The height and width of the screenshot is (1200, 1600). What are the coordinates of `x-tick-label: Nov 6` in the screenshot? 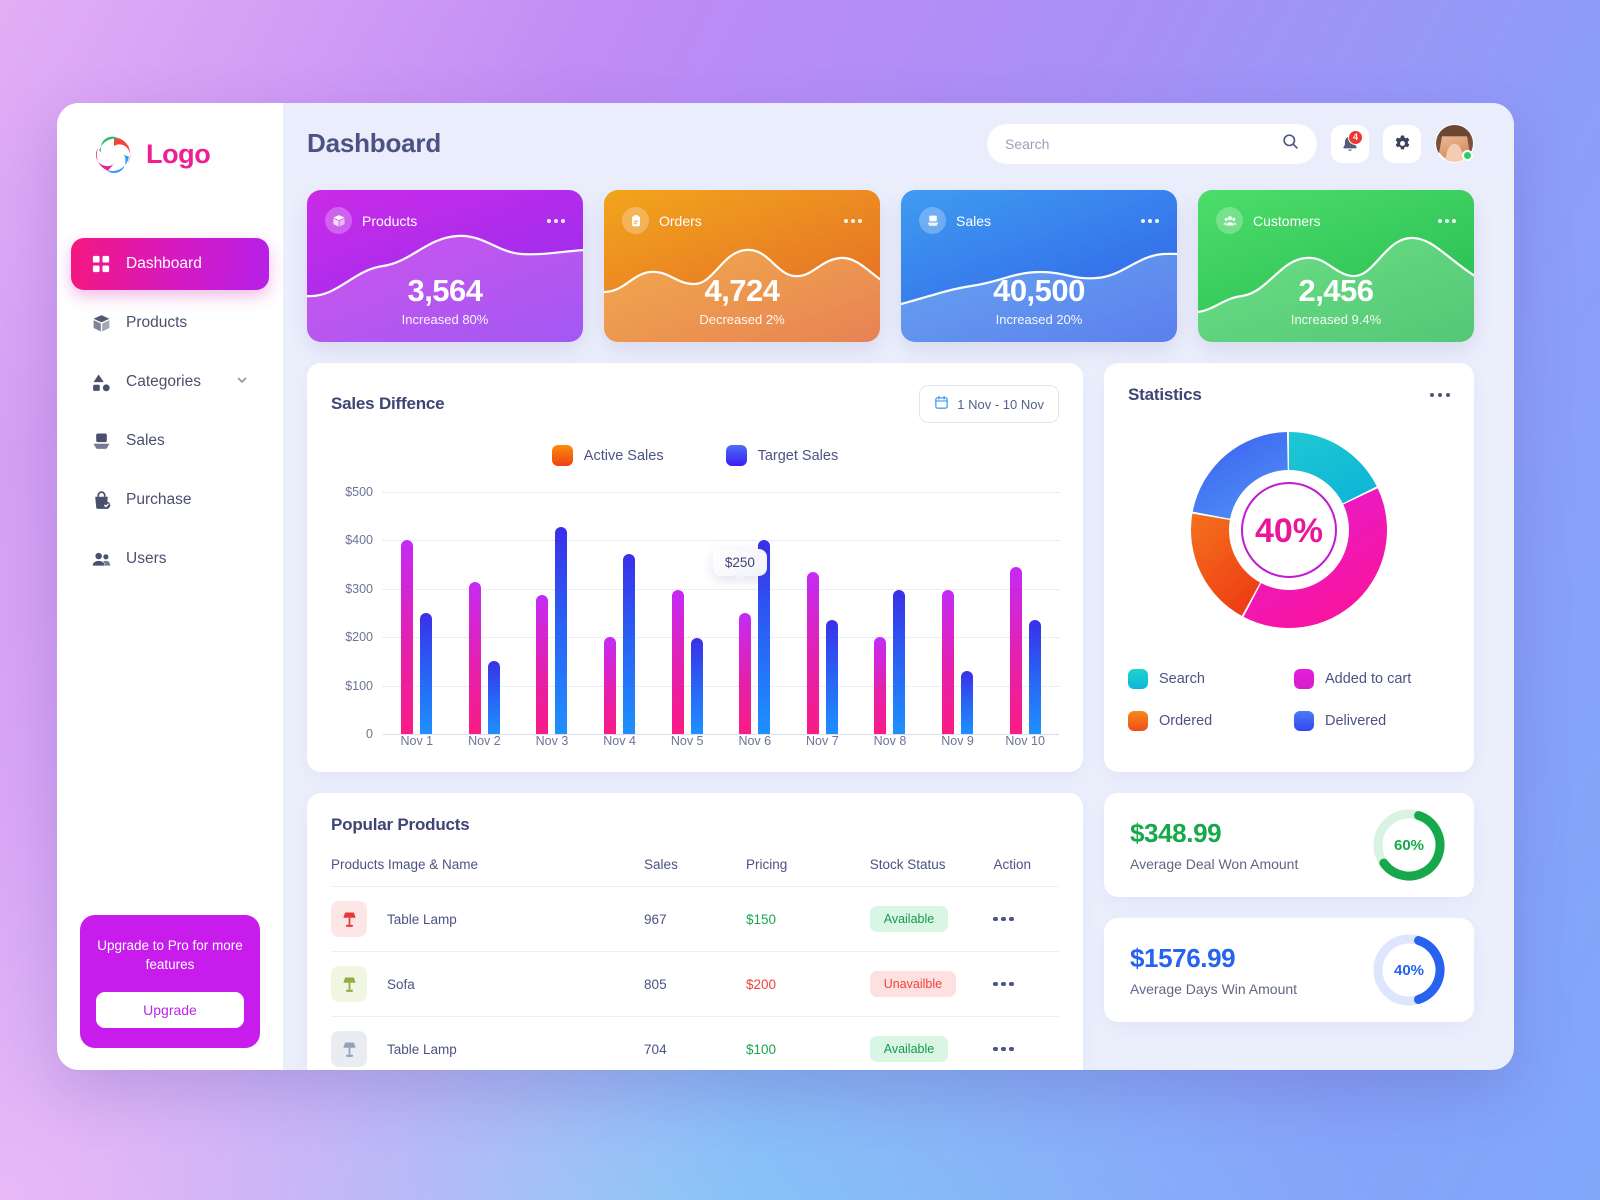 It's located at (755, 741).